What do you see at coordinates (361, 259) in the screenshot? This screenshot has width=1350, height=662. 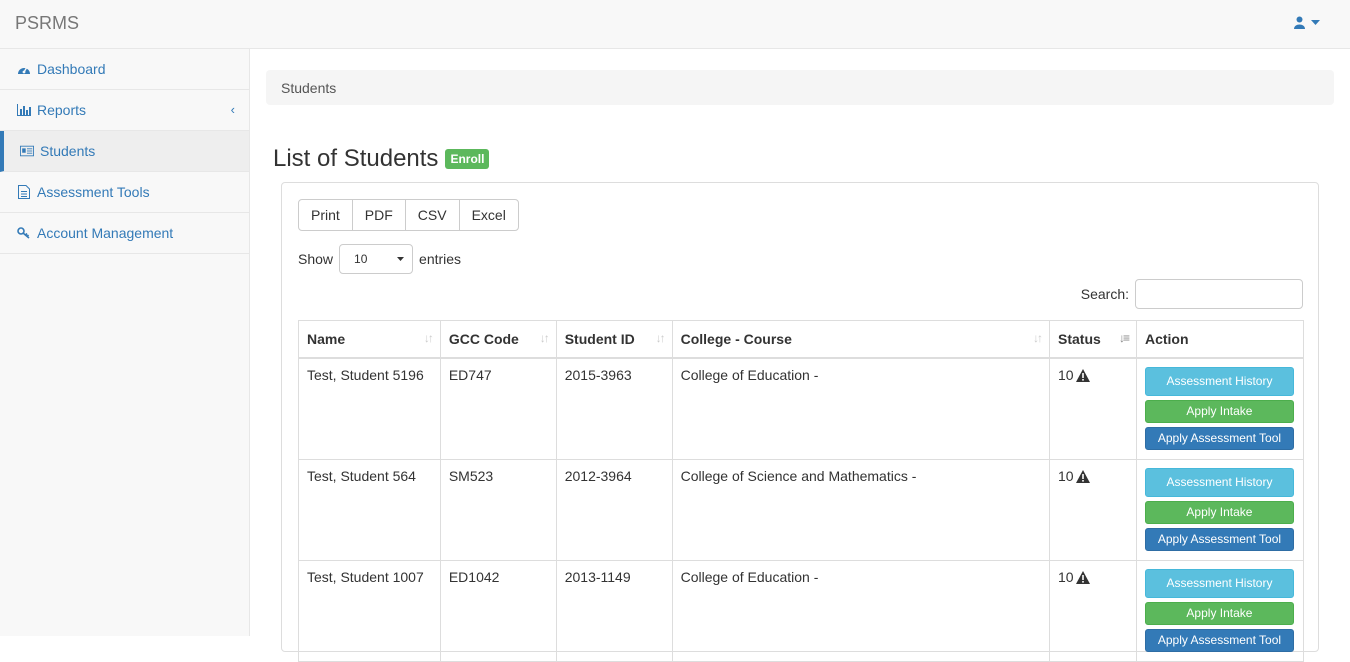 I see `entries-select-value: 10` at bounding box center [361, 259].